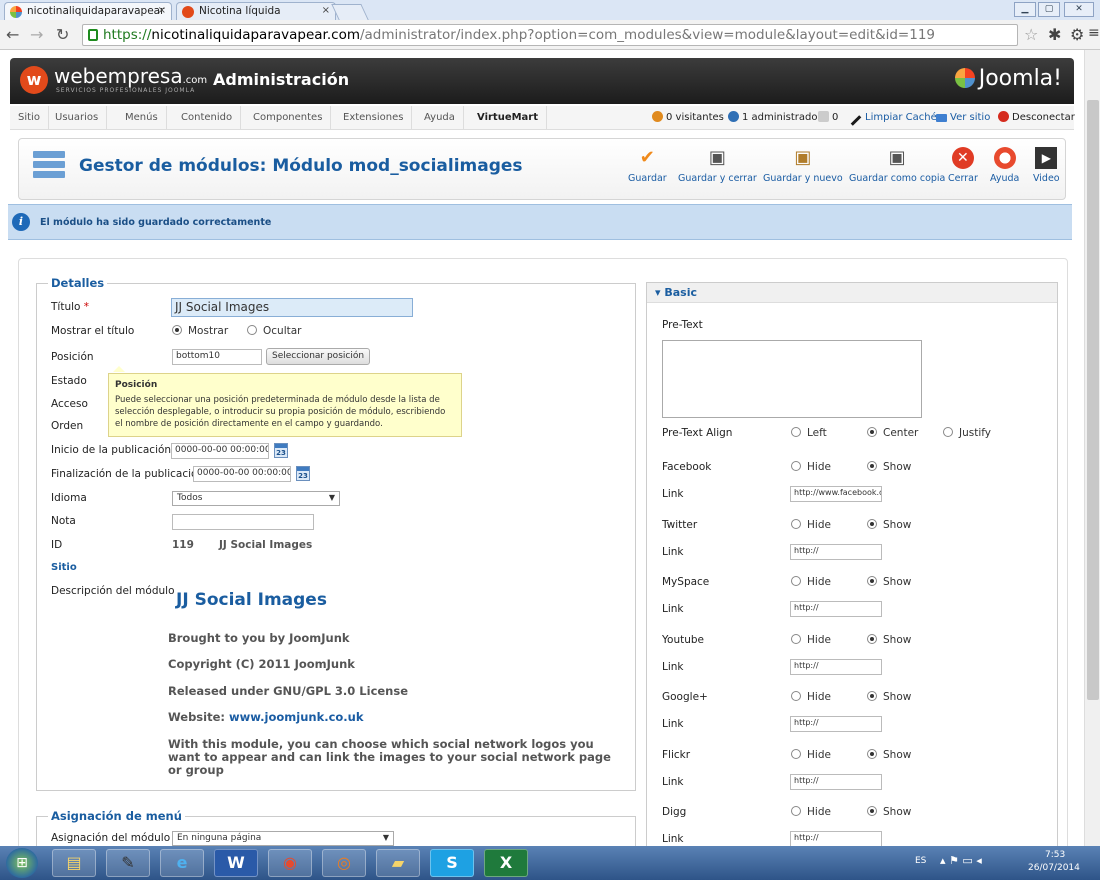 Image resolution: width=1100 pixels, height=880 pixels. I want to click on clock-time: 7:53, so click(1055, 855).